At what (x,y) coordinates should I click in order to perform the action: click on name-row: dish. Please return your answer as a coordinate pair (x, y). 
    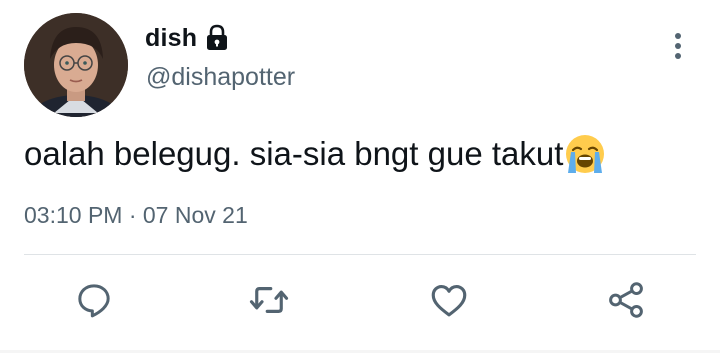
    Looking at the image, I should click on (187, 38).